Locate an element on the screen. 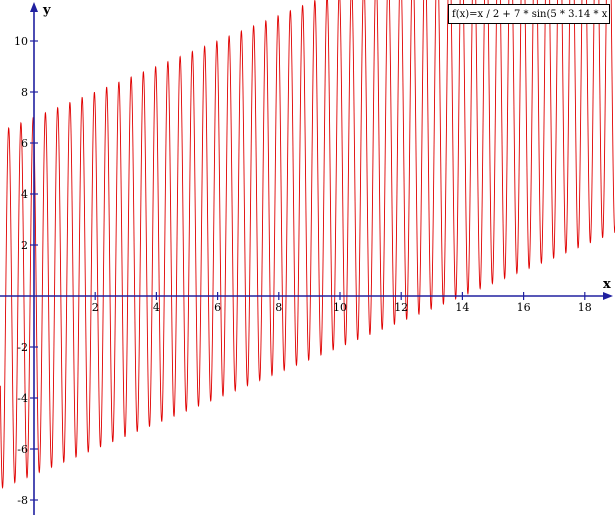 The image size is (615, 515). x-tick-label: 16 is located at coordinates (524, 307).